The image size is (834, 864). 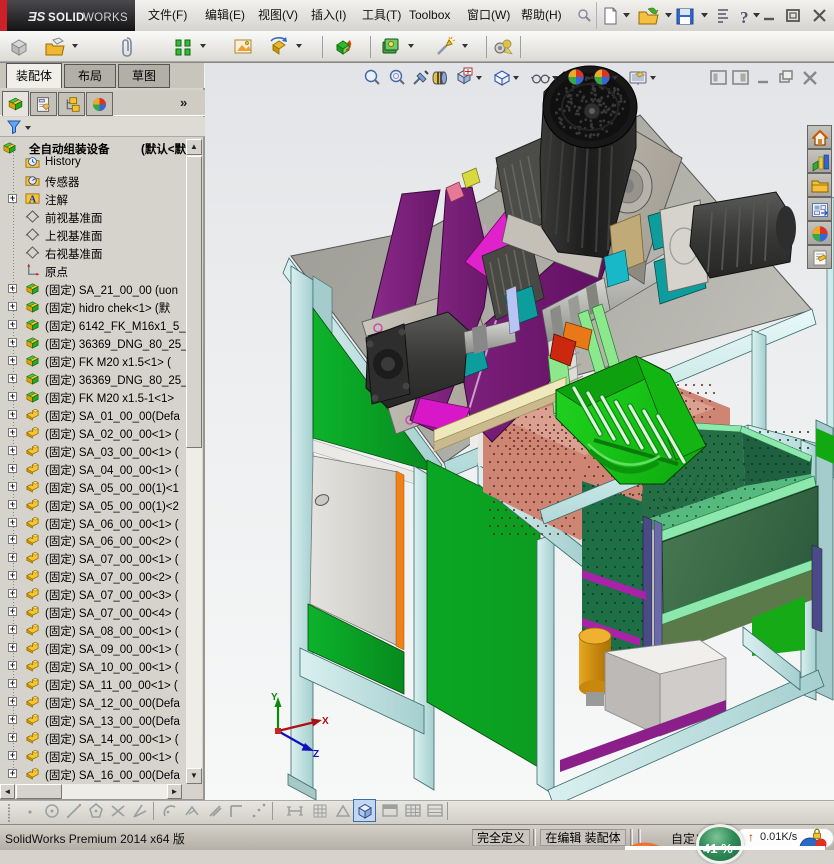 What do you see at coordinates (325, 721) in the screenshot?
I see `svg-text: X` at bounding box center [325, 721].